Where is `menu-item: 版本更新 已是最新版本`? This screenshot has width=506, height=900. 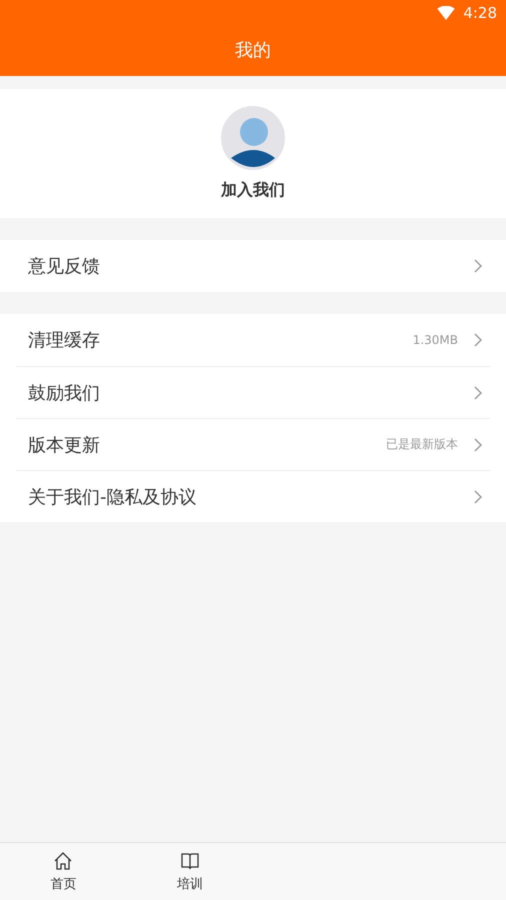 menu-item: 版本更新 已是最新版本 is located at coordinates (253, 444).